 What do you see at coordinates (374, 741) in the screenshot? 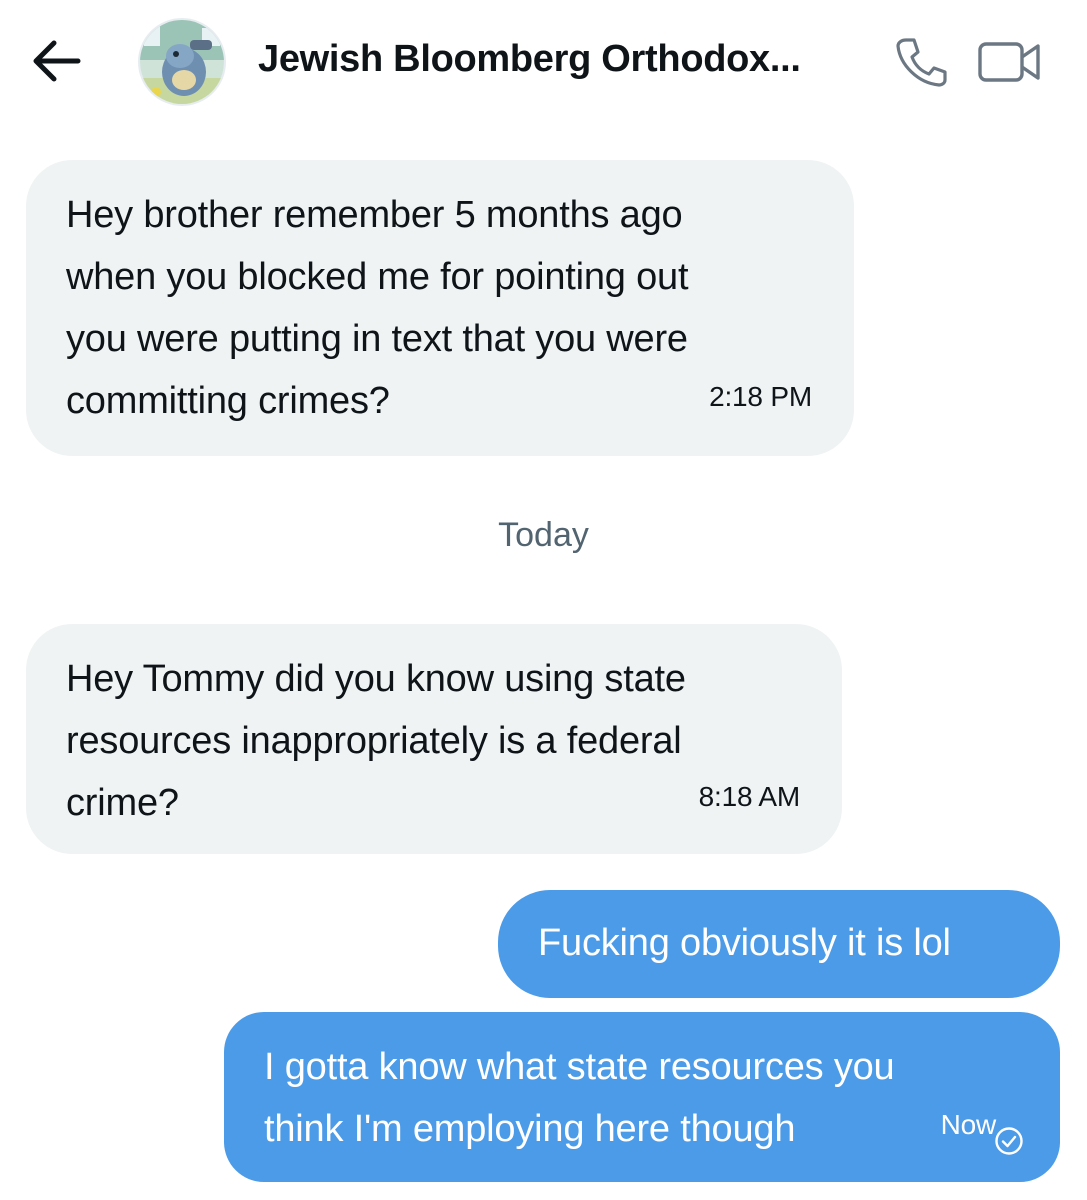
I see `message-line: resources inappropriately is a federal` at bounding box center [374, 741].